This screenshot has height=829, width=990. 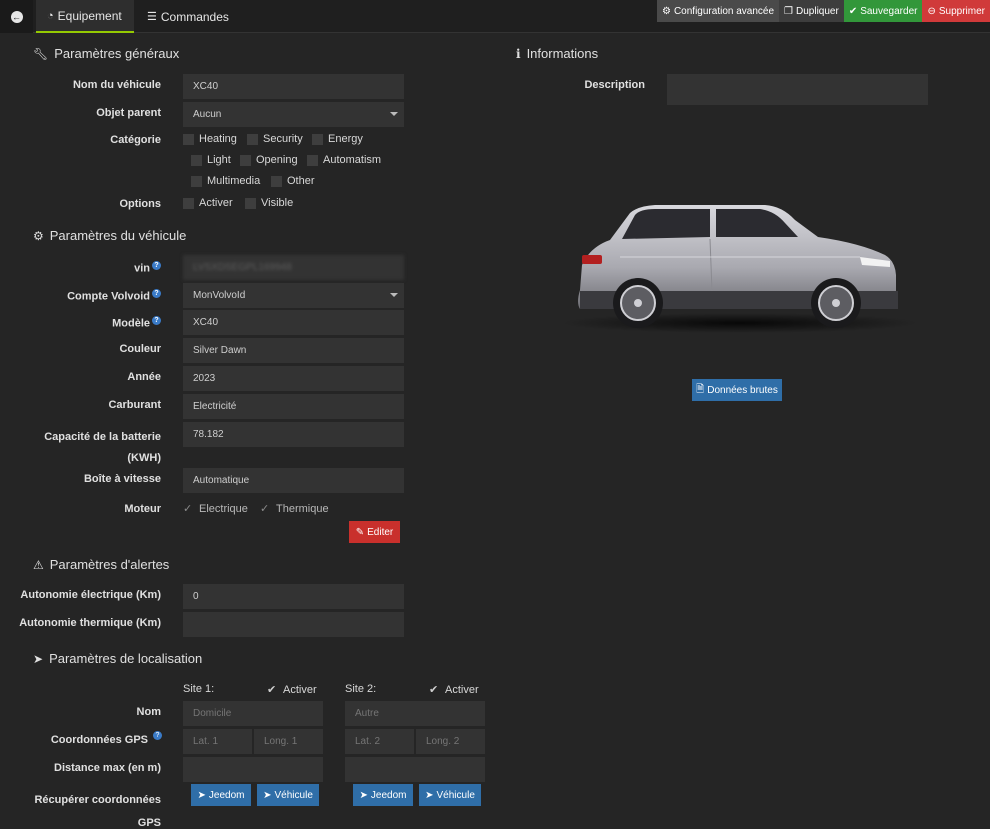 What do you see at coordinates (226, 795) in the screenshot?
I see `button-label: Jeedom` at bounding box center [226, 795].